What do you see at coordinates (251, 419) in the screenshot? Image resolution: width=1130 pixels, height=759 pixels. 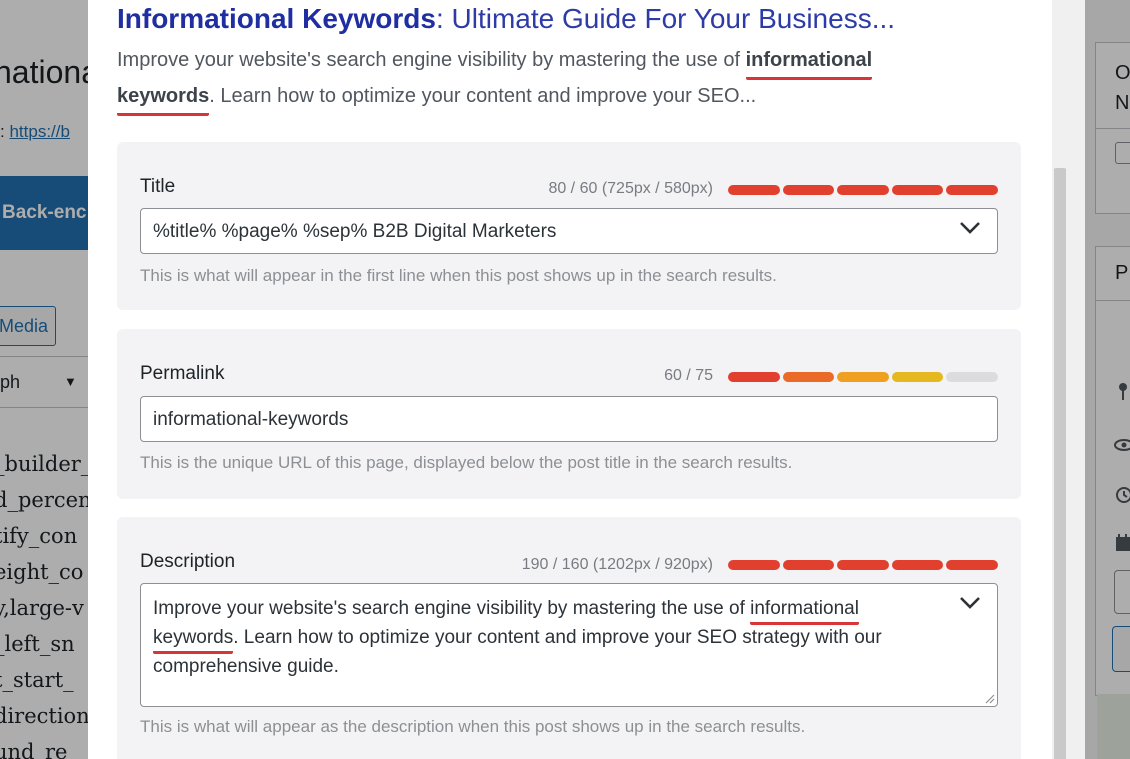 I see `permalink-input-value: informational-keywords` at bounding box center [251, 419].